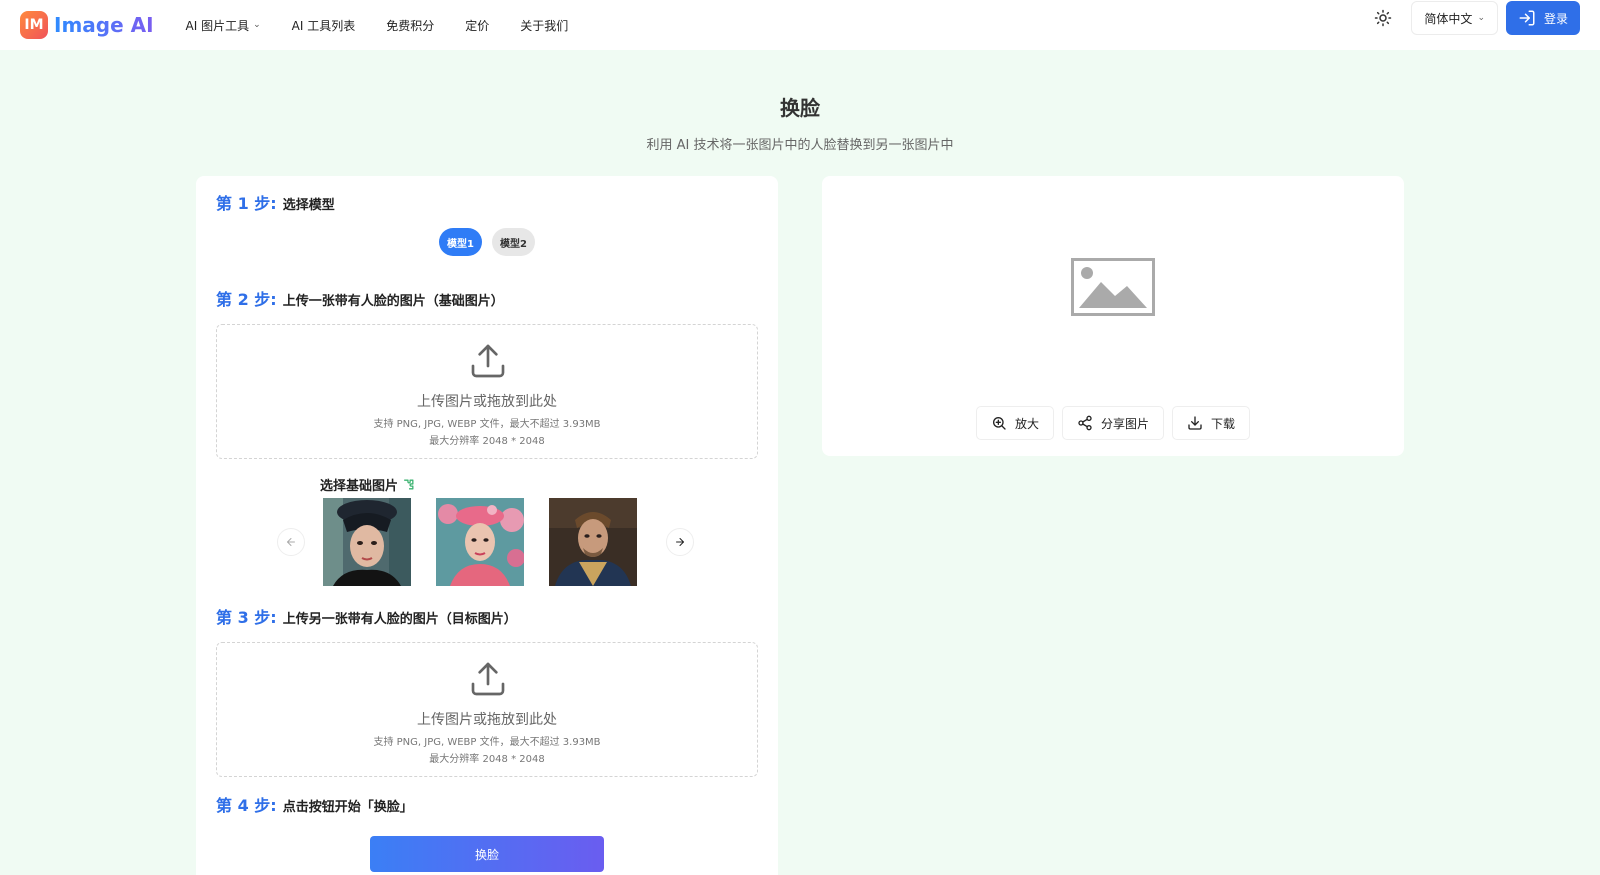 Image resolution: width=1600 pixels, height=875 pixels. I want to click on nav-about-us: 关于我们, so click(544, 25).